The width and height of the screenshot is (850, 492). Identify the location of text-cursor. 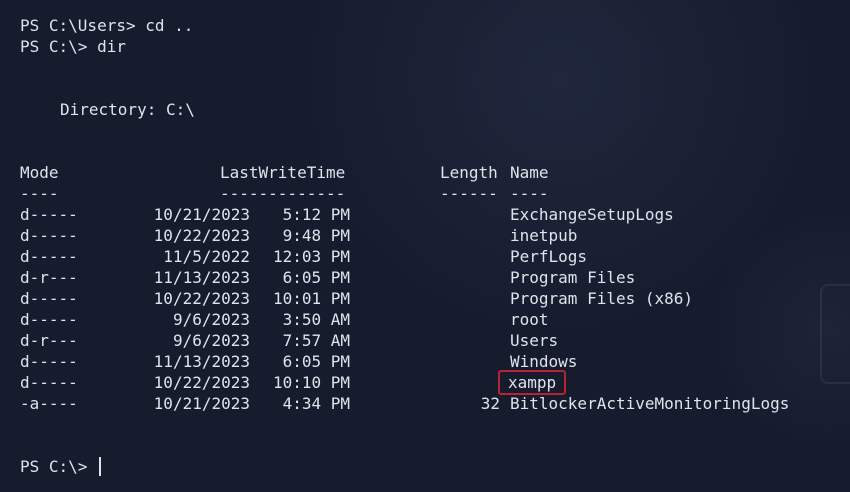
(100, 466).